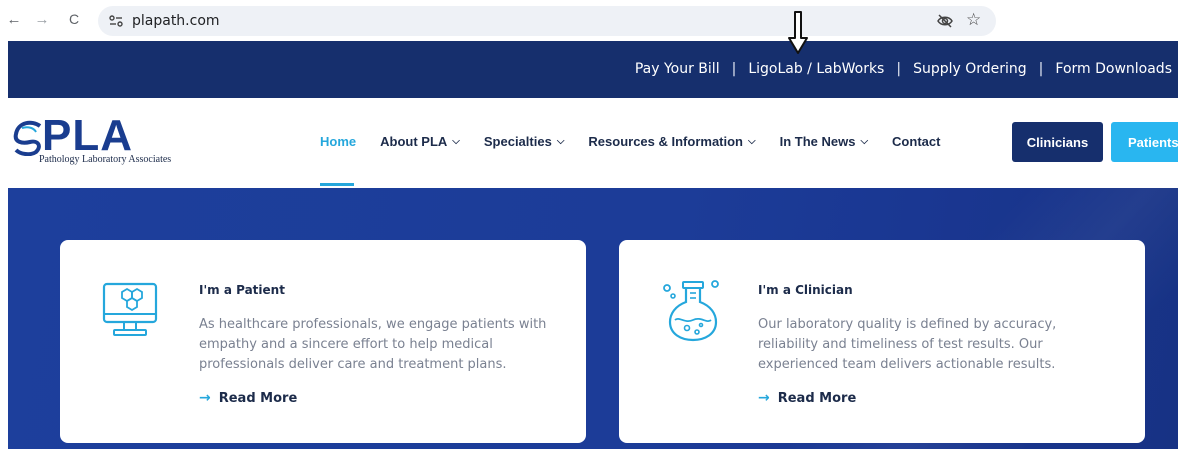 The height and width of the screenshot is (449, 1178). Describe the element at coordinates (798, 32) in the screenshot. I see `down-arrow-annotation-icon` at that location.